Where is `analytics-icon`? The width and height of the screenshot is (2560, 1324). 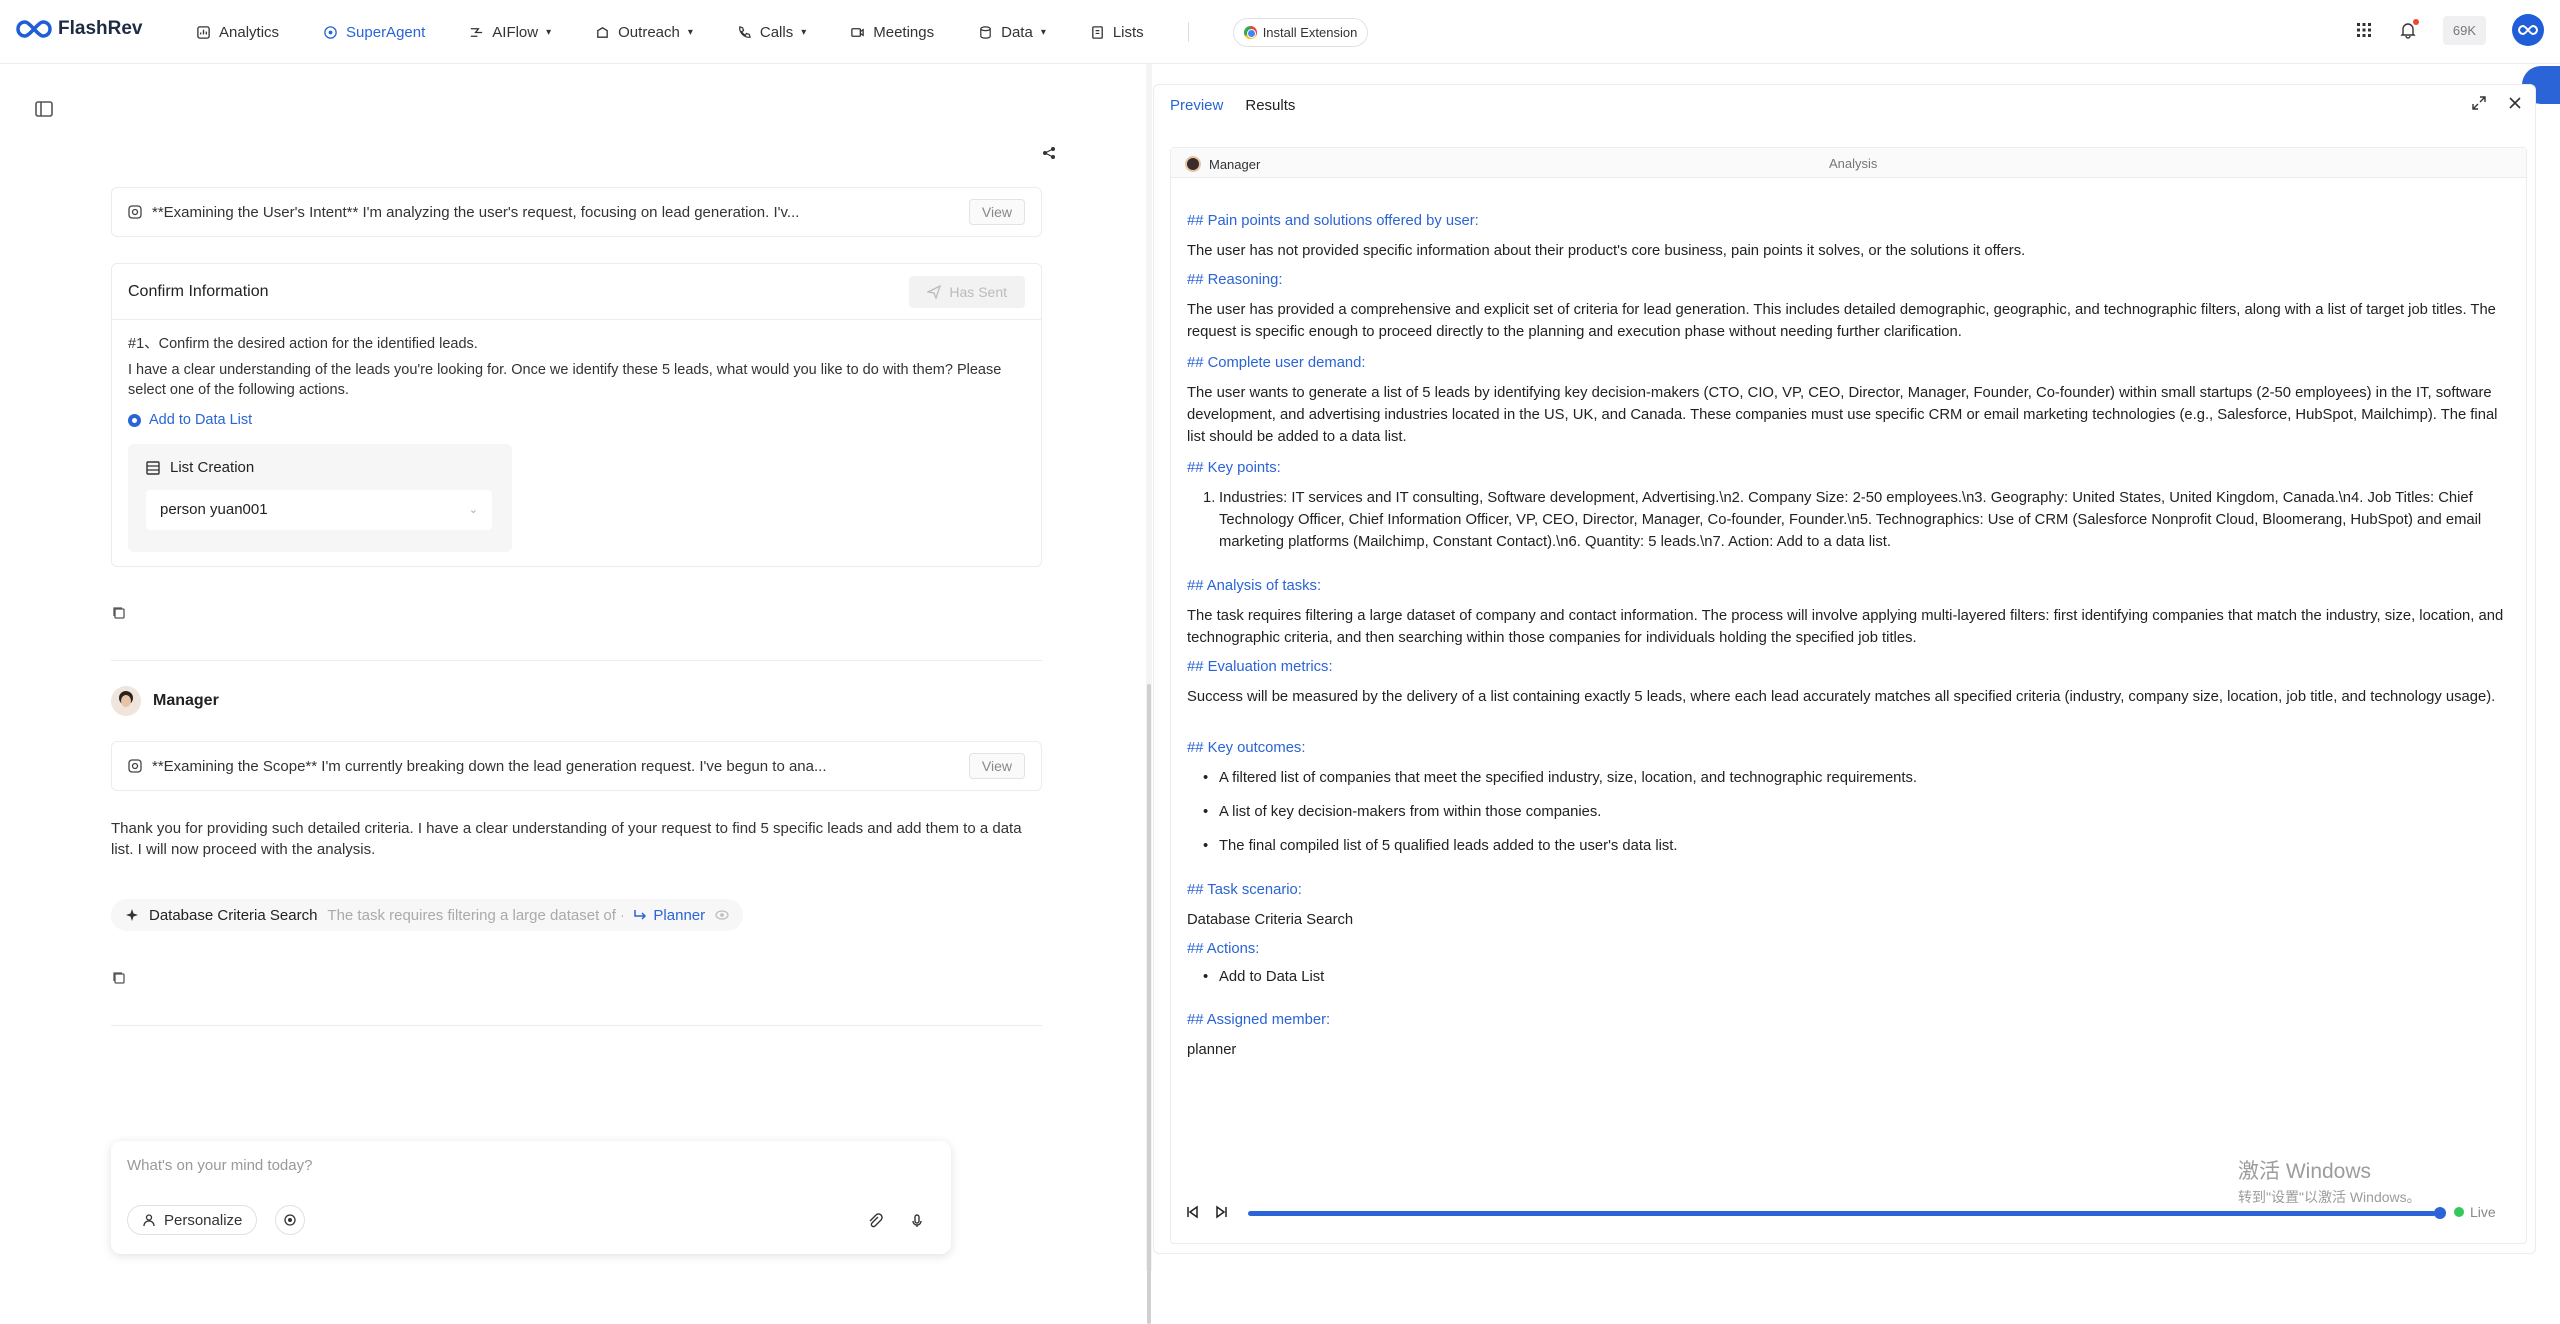
analytics-icon is located at coordinates (203, 32).